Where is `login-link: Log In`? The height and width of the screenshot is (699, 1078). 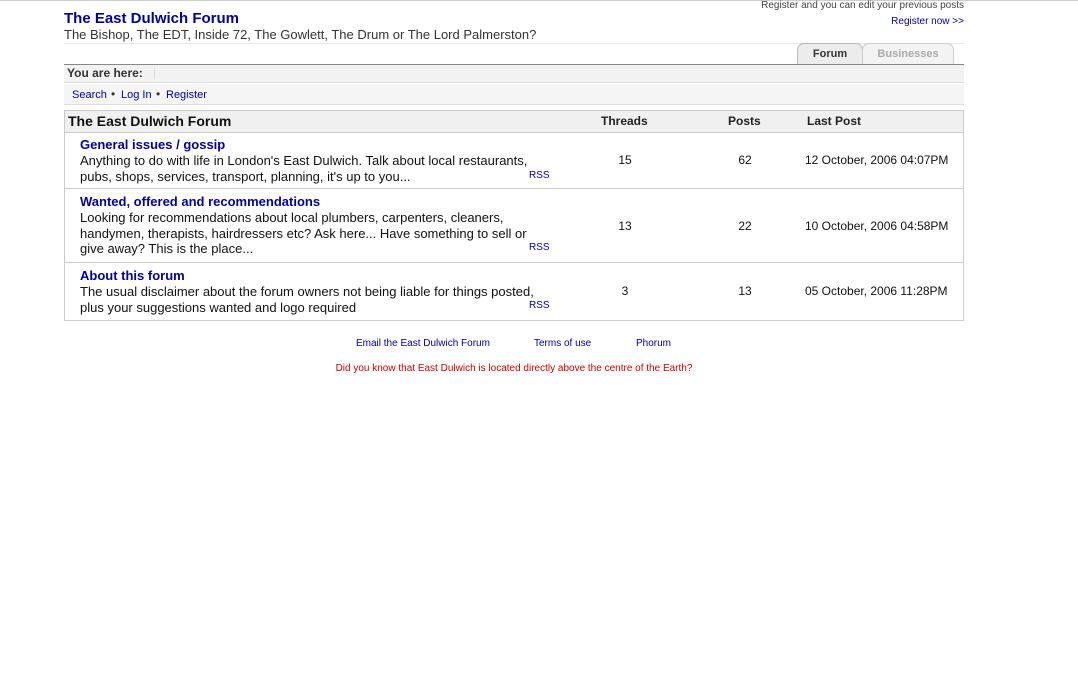 login-link: Log In is located at coordinates (136, 95).